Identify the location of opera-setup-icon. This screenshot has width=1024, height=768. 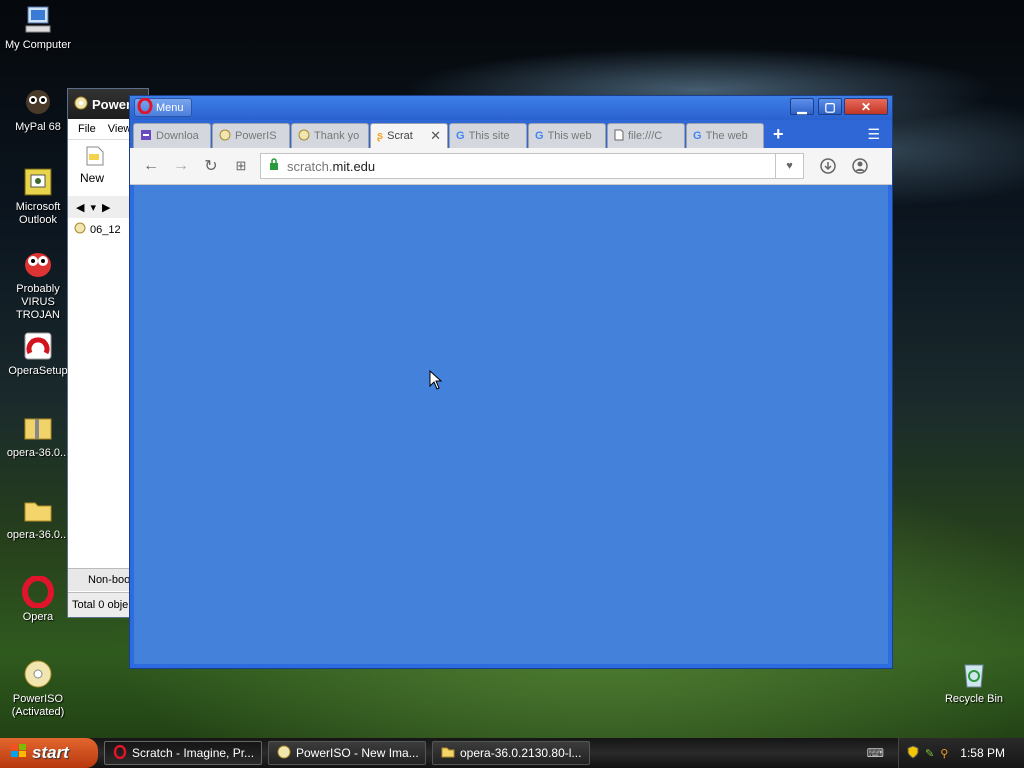
(38, 346).